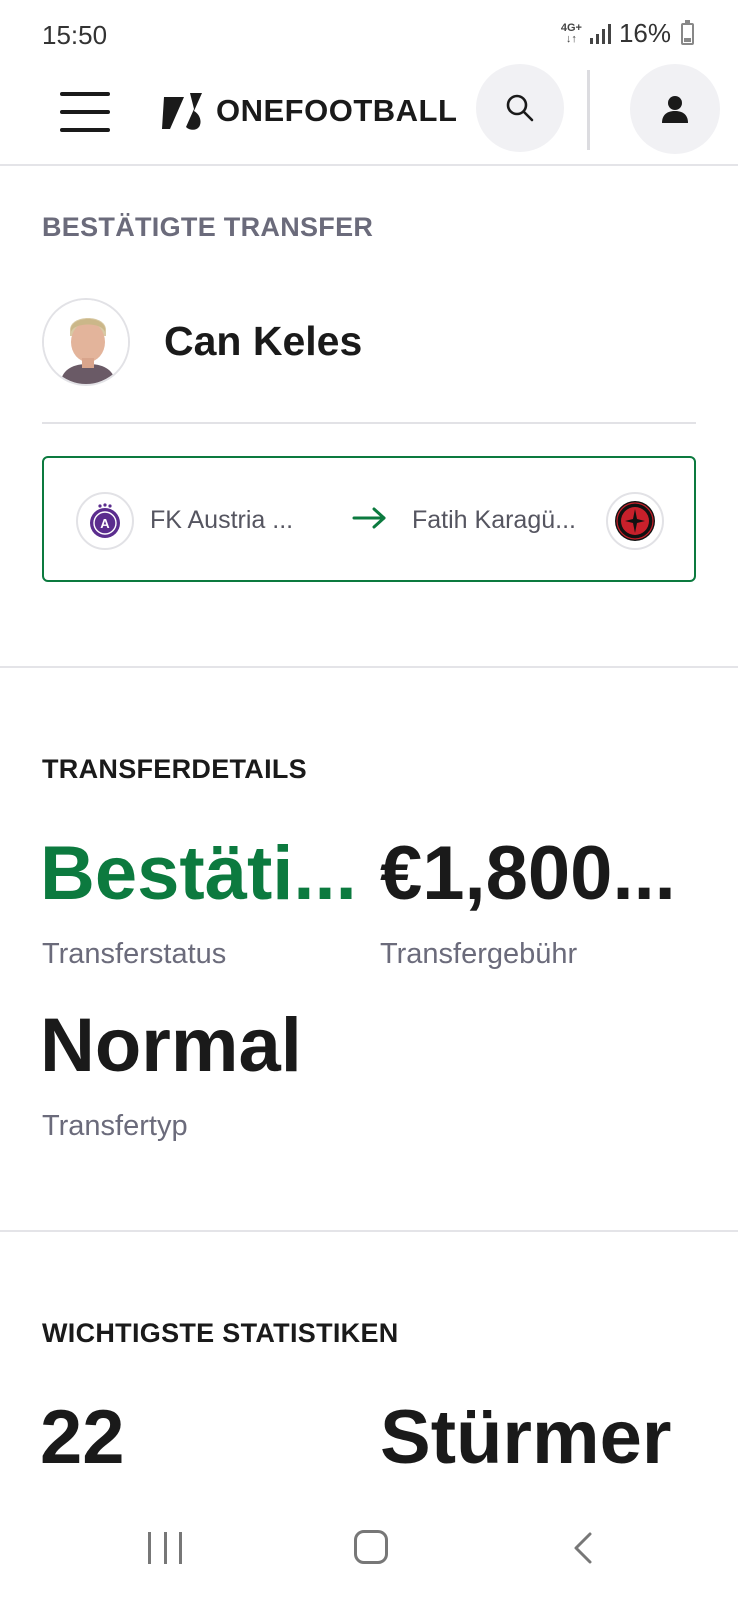  Describe the element at coordinates (526, 1437) in the screenshot. I see `stat-position-value: Stürmer` at that location.